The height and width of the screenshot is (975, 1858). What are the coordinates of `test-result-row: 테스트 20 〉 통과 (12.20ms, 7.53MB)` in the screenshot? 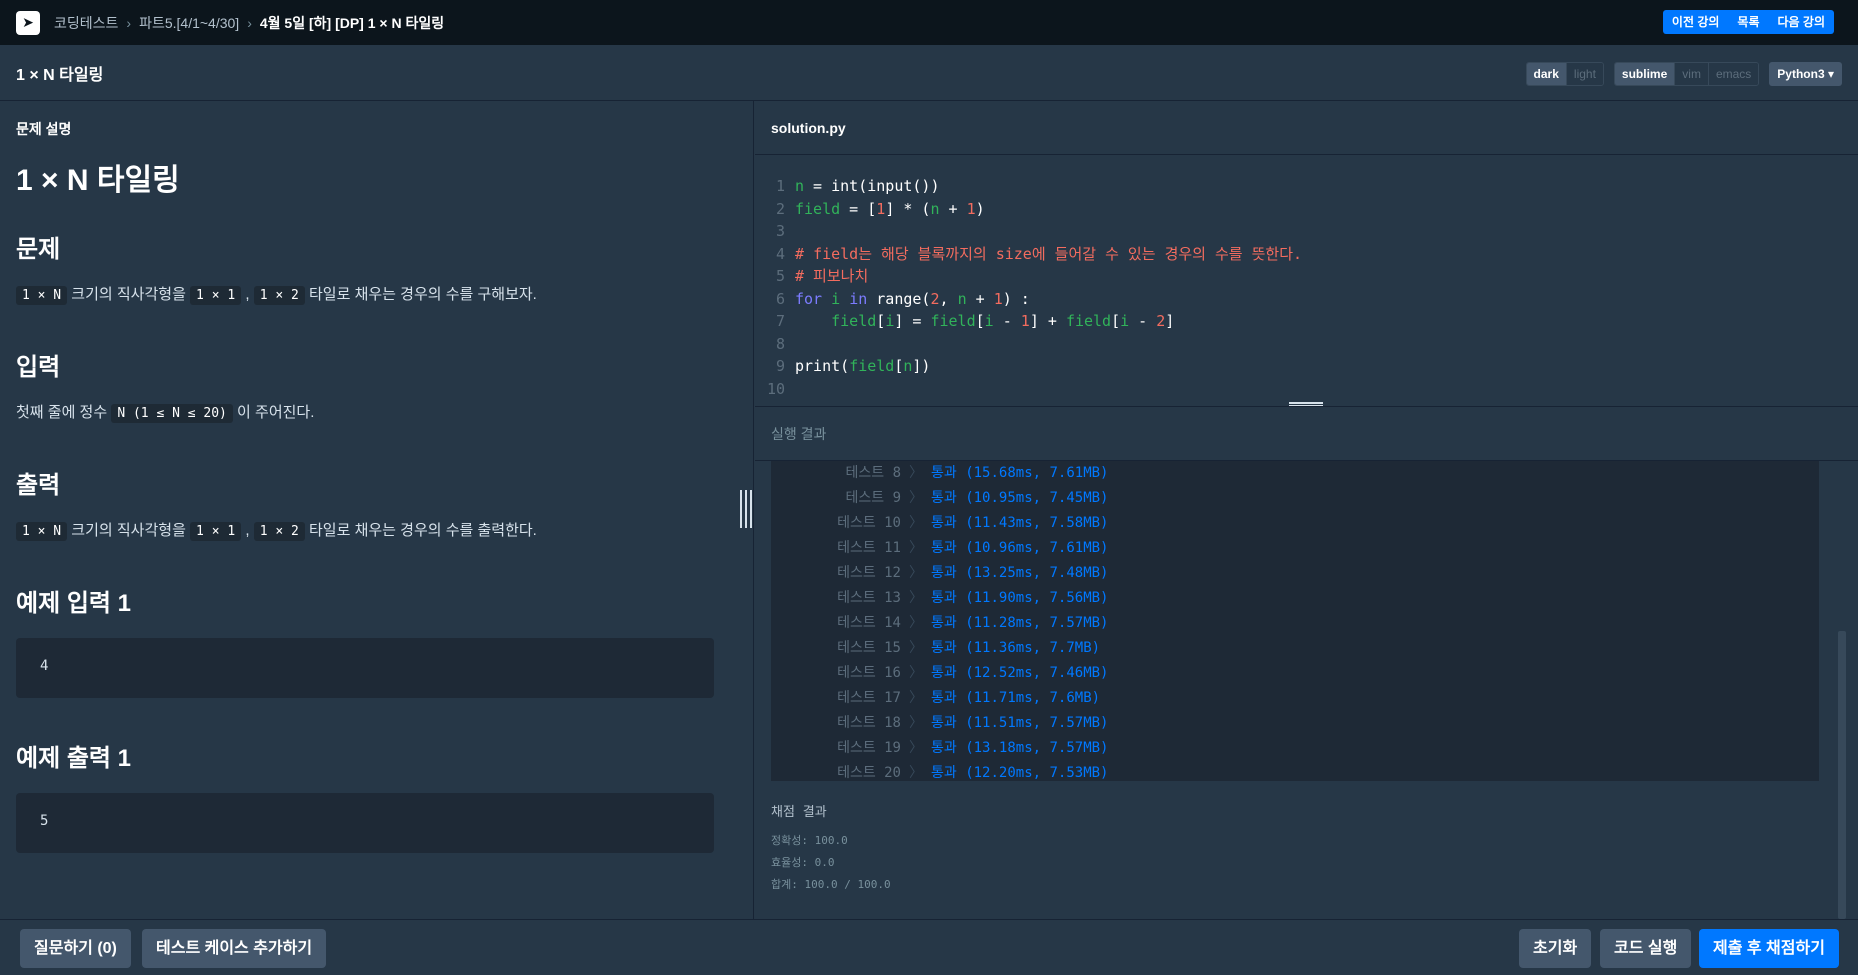 It's located at (1295, 771).